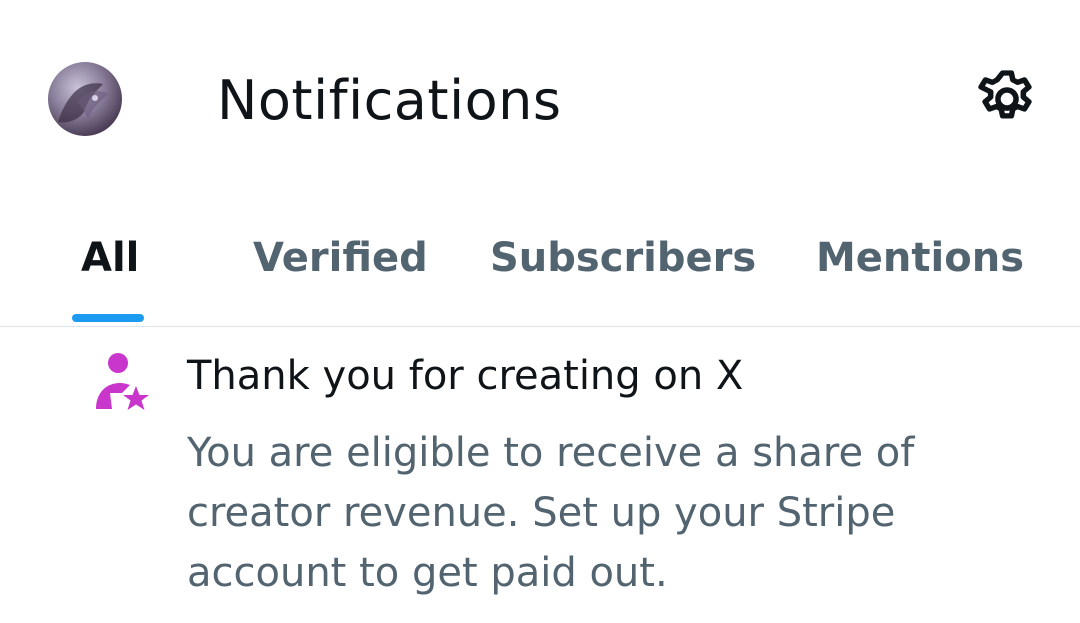  Describe the element at coordinates (465, 376) in the screenshot. I see `notification-title: Thank you for creating on X` at that location.